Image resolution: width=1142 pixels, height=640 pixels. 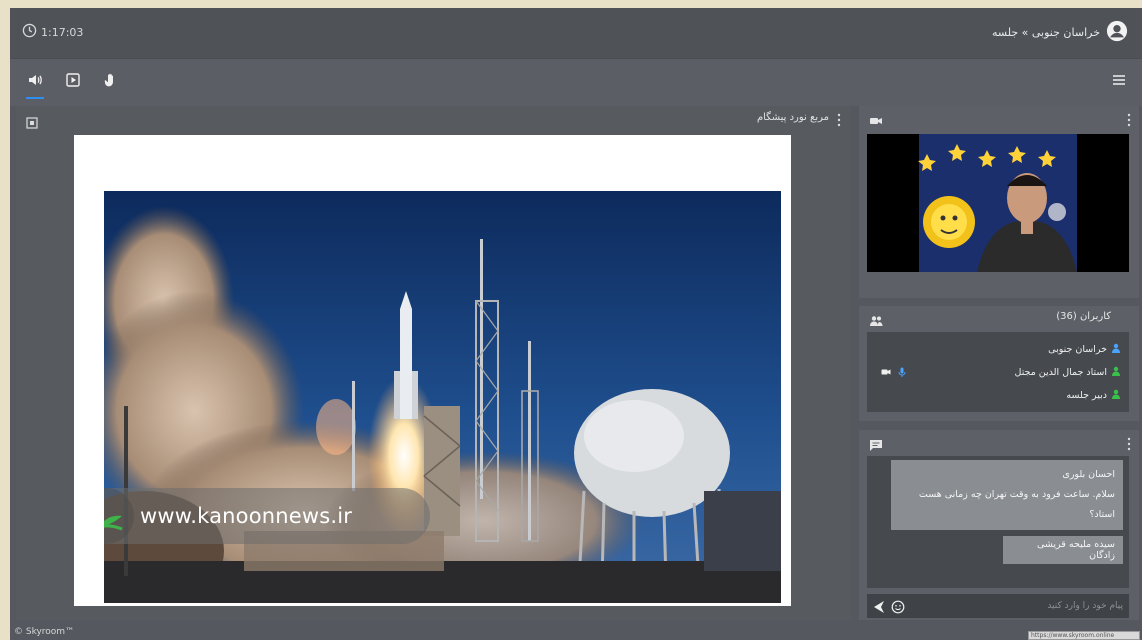 I want to click on video-panel, so click(x=999, y=202).